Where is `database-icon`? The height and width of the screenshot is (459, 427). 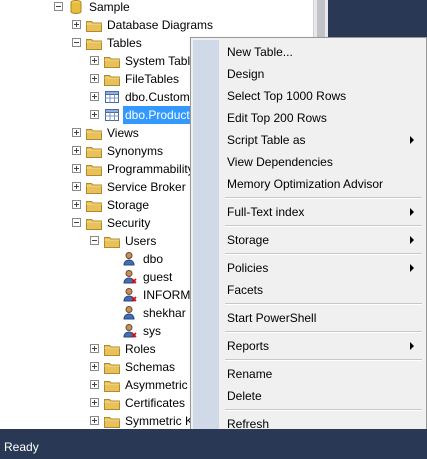
database-icon is located at coordinates (76, 7).